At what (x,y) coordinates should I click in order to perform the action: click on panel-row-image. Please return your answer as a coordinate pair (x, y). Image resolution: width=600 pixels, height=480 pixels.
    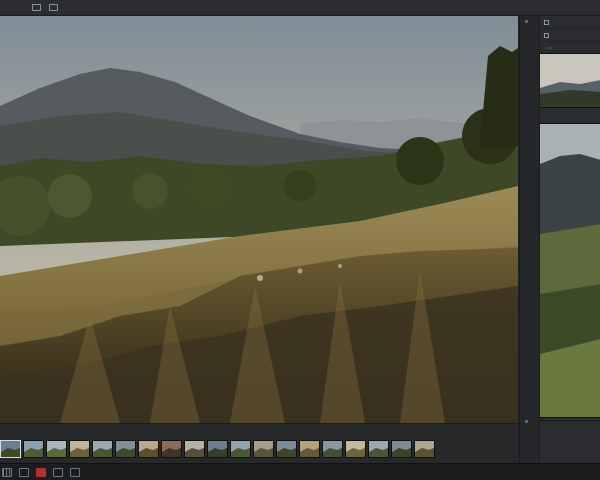
    Looking at the image, I should click on (570, 35).